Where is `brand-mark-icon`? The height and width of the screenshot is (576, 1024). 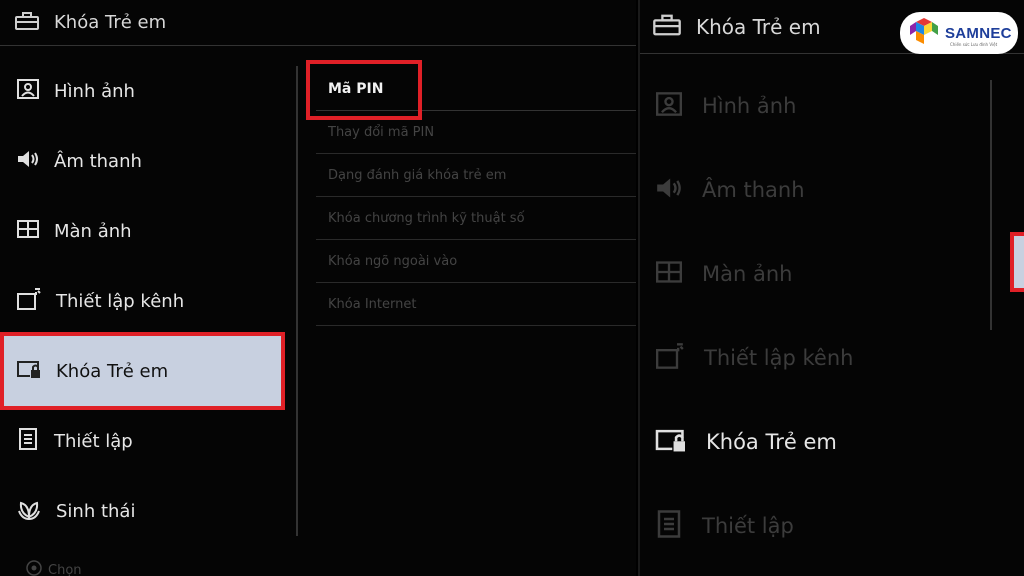 brand-mark-icon is located at coordinates (924, 33).